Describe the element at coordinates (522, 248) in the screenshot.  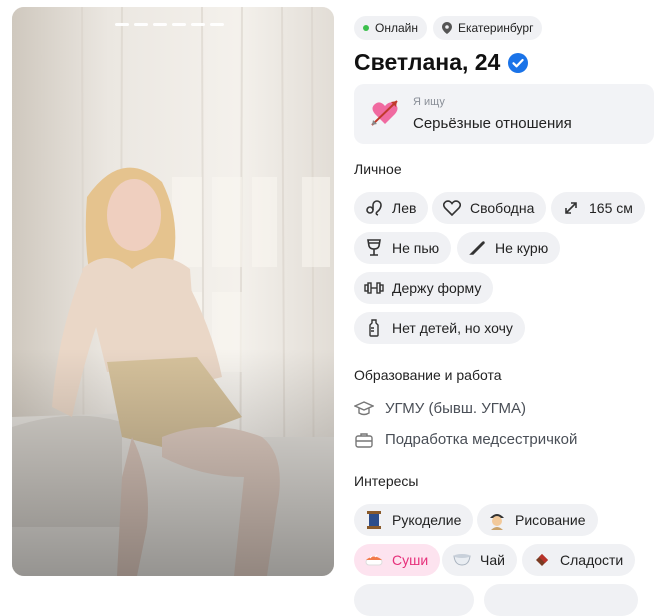
I see `tag-label: Не курю` at that location.